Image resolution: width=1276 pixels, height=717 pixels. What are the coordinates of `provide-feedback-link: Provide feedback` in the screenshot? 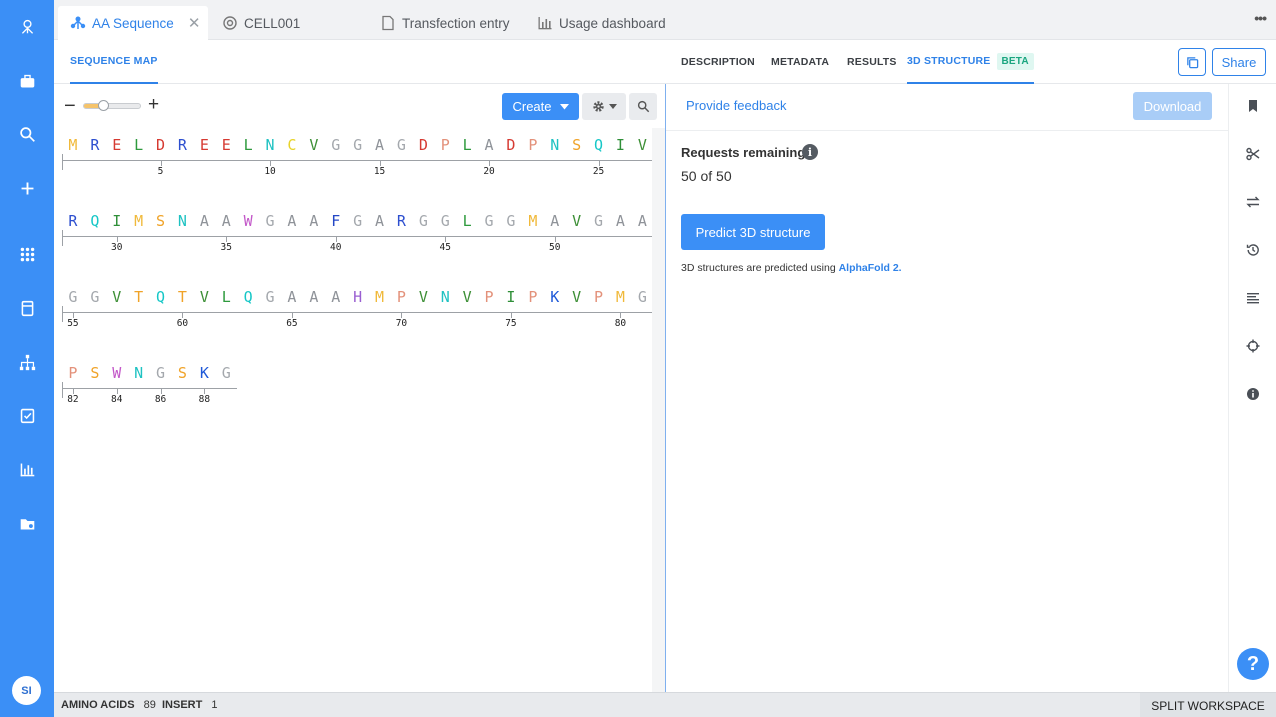 It's located at (736, 105).